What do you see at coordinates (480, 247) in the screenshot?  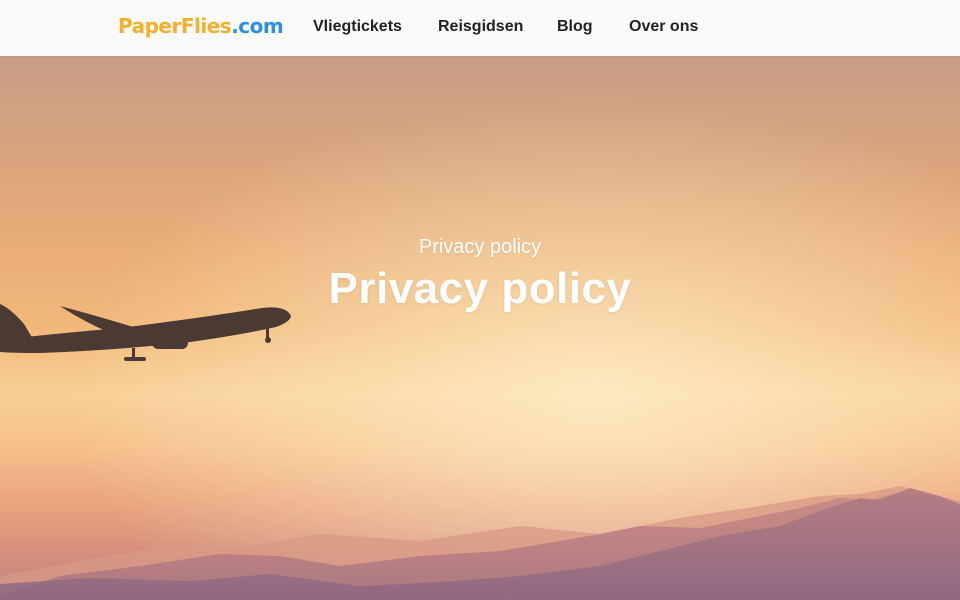 I see `hero-eyebrow: Privacy policy` at bounding box center [480, 247].